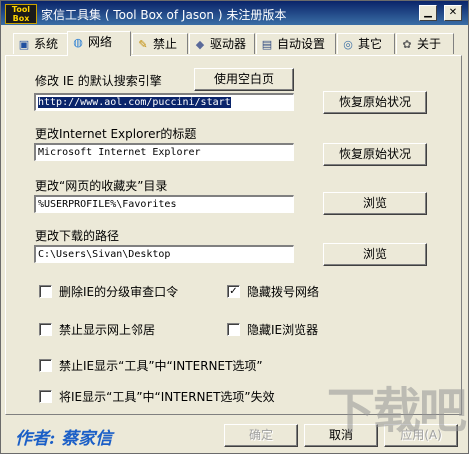  What do you see at coordinates (161, 366) in the screenshot?
I see `option-label: 禁止IE显示“工具”中“INTERNET选项”` at bounding box center [161, 366].